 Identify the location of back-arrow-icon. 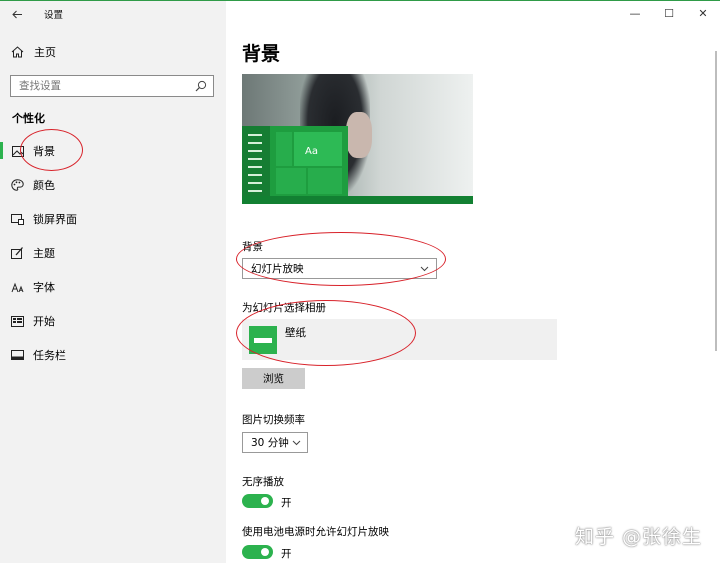
(16, 14).